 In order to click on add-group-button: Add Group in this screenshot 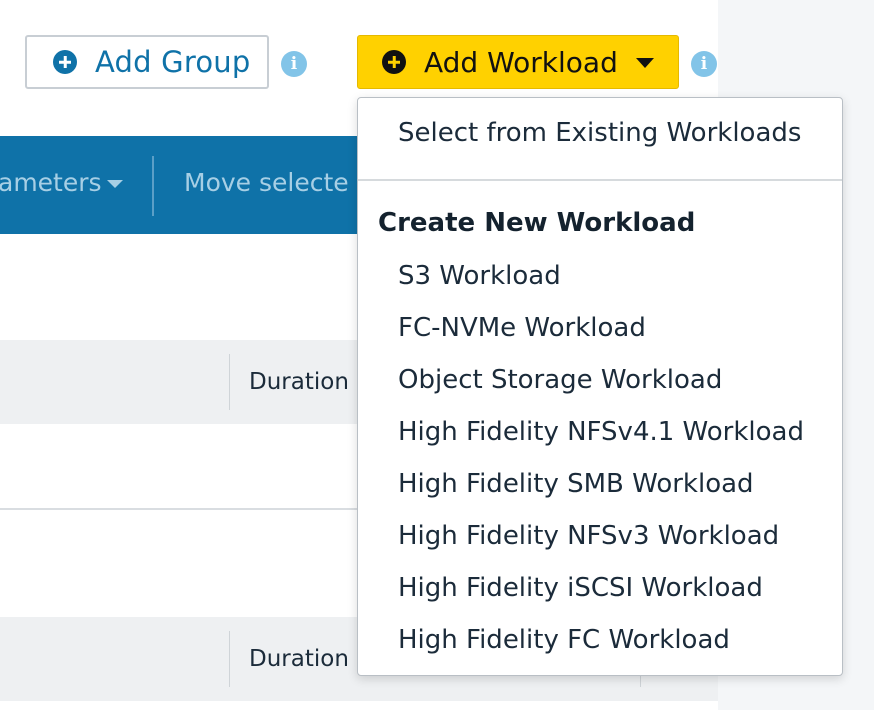, I will do `click(147, 62)`.